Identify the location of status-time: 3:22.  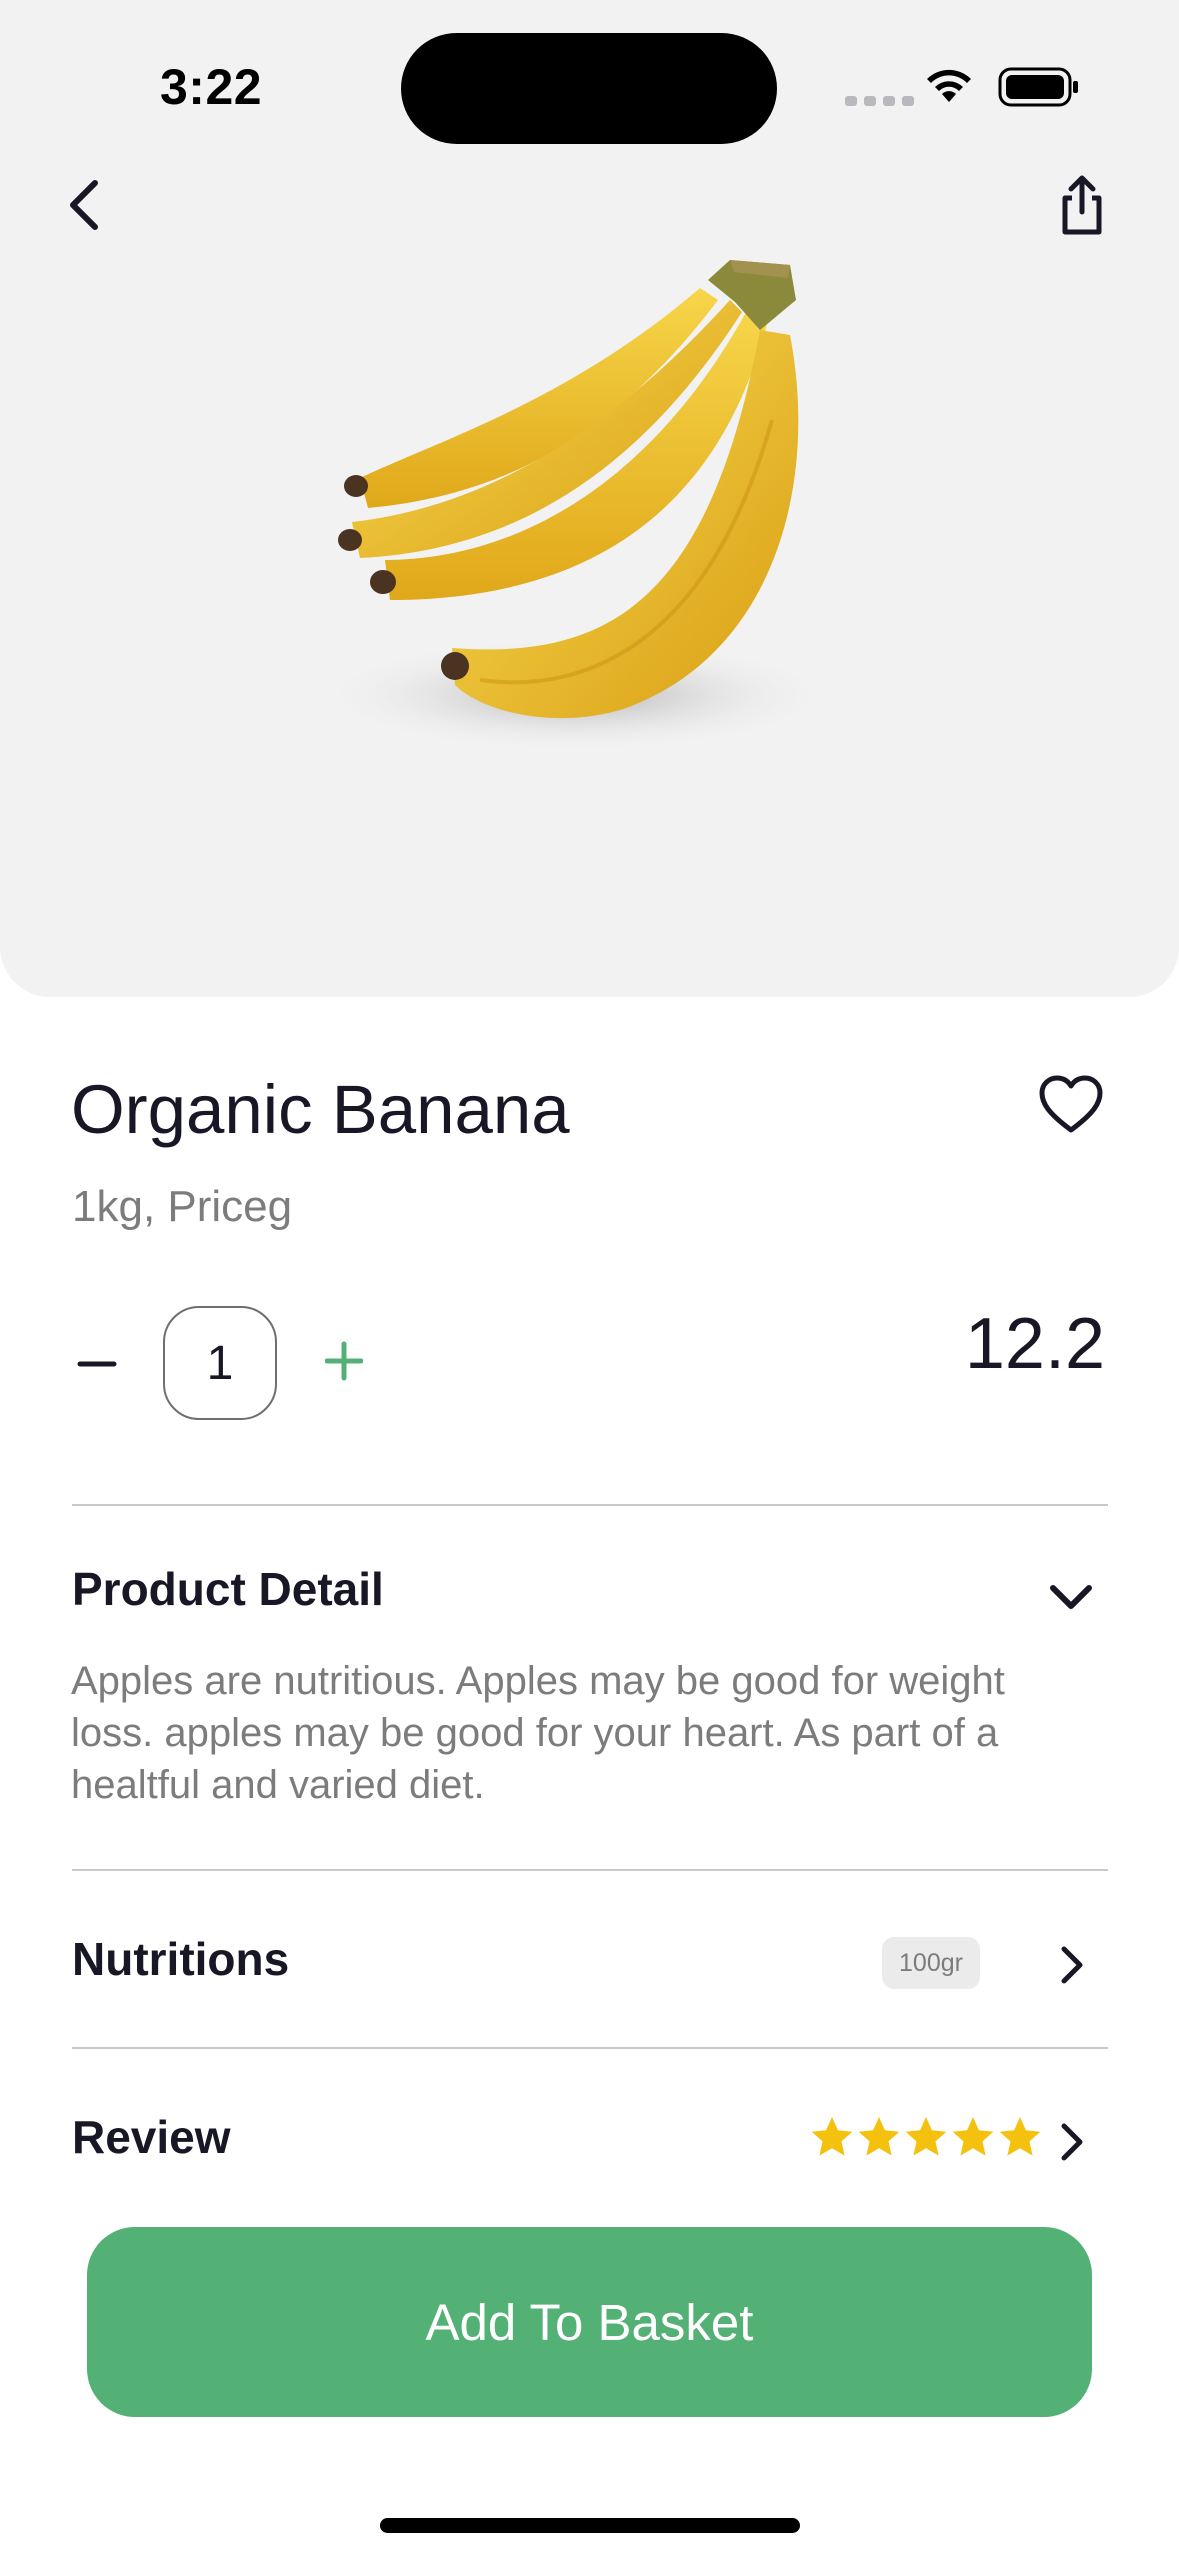
(211, 87).